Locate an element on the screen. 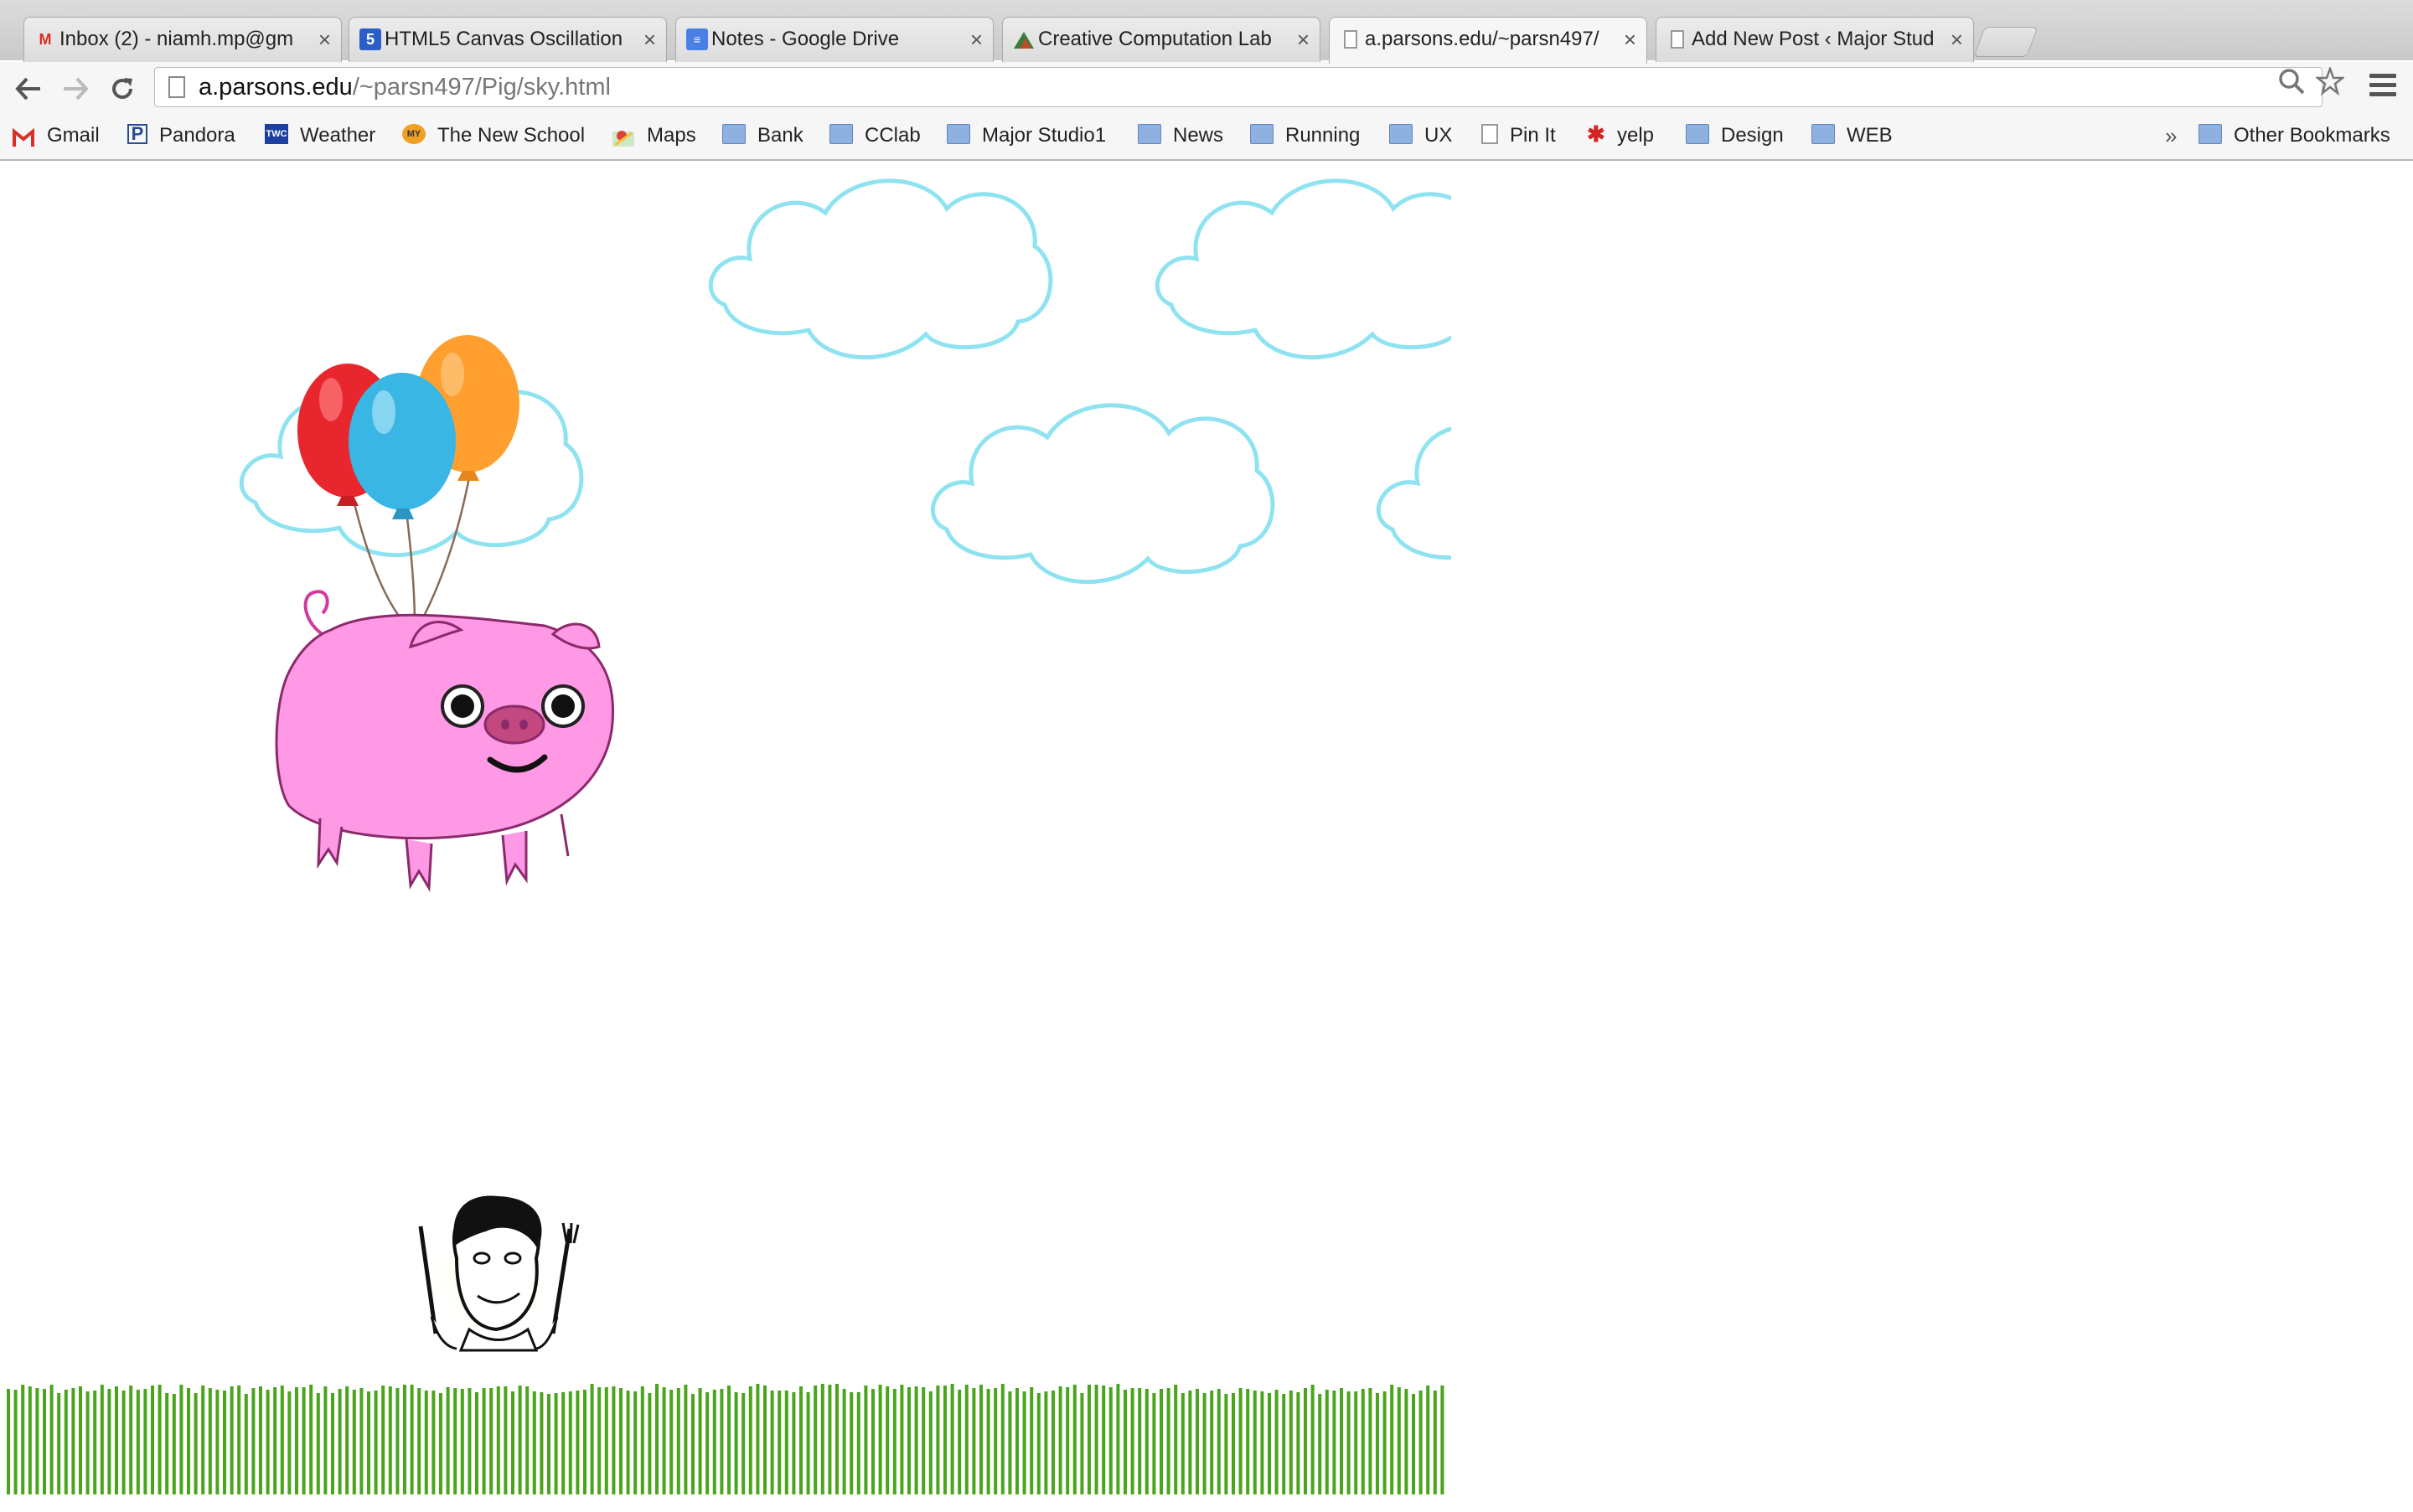 Image resolution: width=2413 pixels, height=1512 pixels. tab-sky-page: a.parsons.edu/~parsn497/ × is located at coordinates (1488, 40).